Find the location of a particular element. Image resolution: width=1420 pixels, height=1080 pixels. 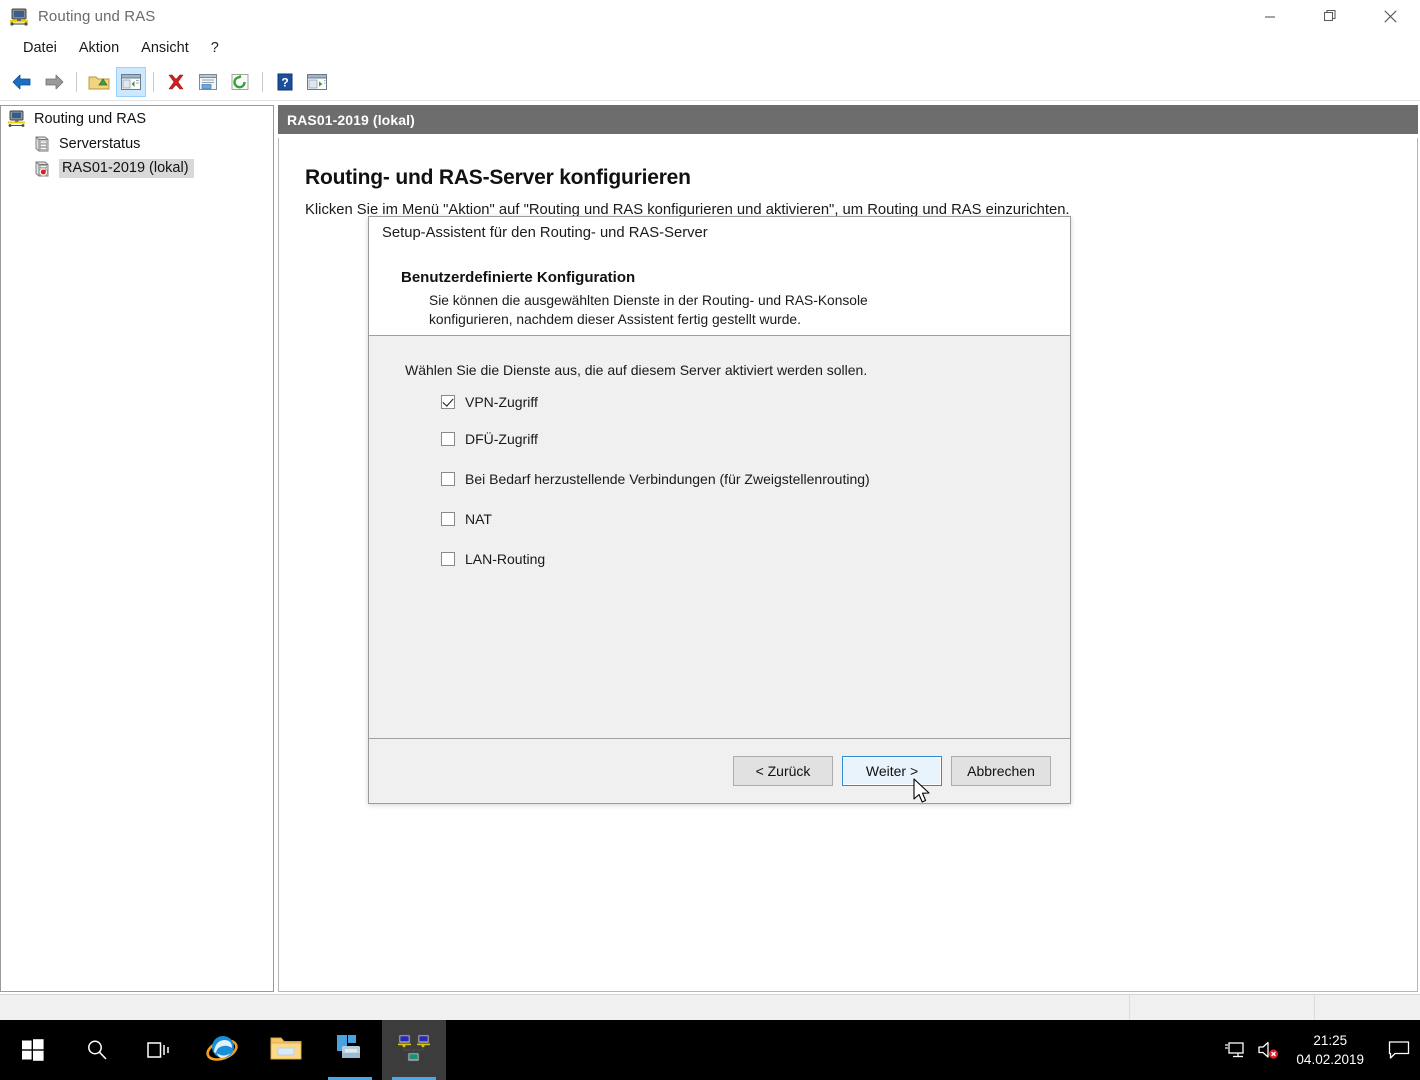

tree-item-ras01-2019: RAS01-2019 (lokal) is located at coordinates (137, 168).